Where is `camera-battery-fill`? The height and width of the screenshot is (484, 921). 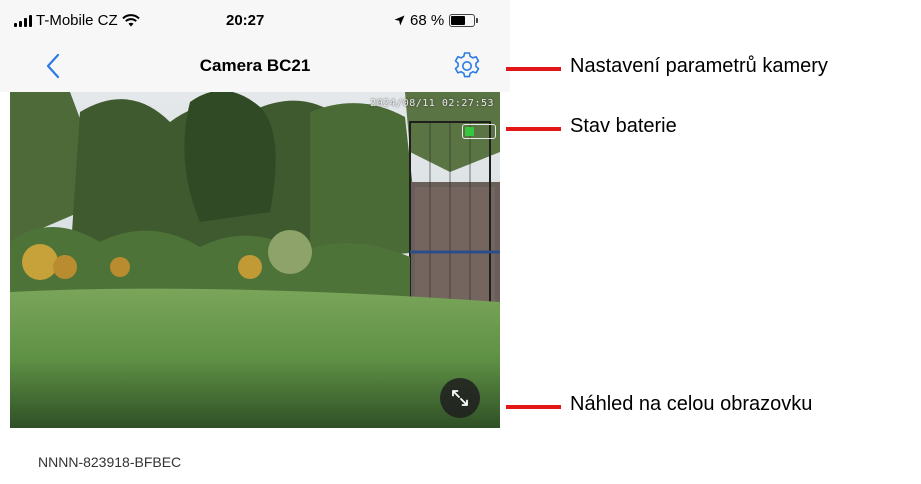 camera-battery-fill is located at coordinates (470, 131).